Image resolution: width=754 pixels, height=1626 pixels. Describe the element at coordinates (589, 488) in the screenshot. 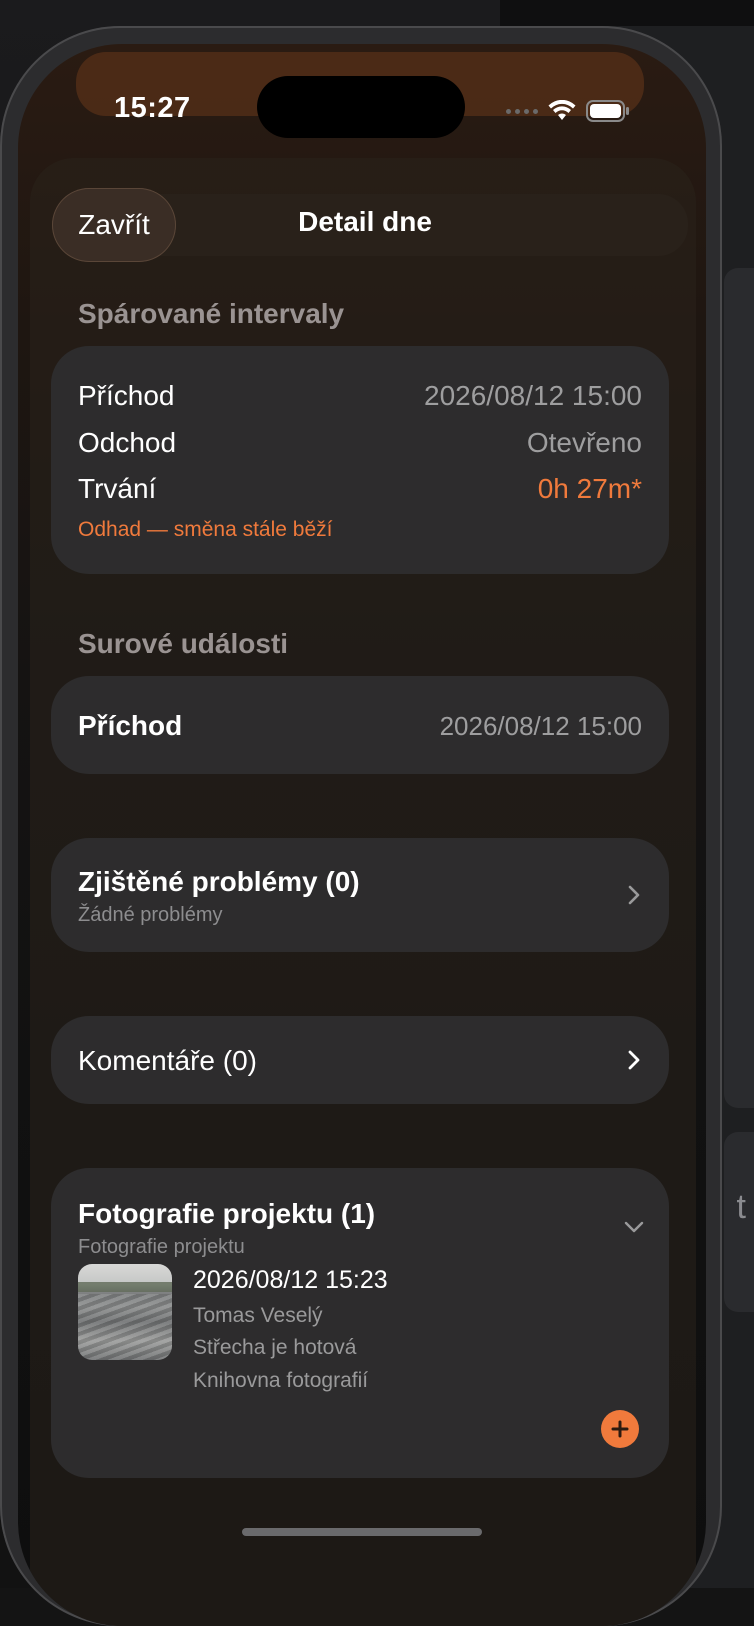

I see `duration-value: 0h 27m*` at that location.